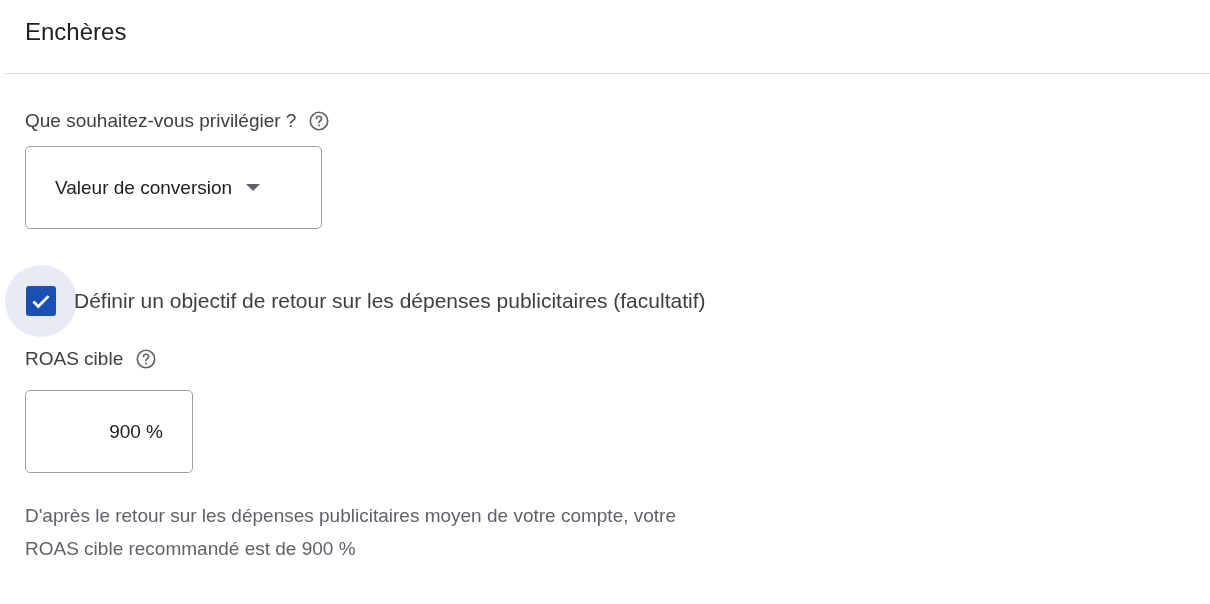  What do you see at coordinates (76, 31) in the screenshot?
I see `section-title: Enchères` at bounding box center [76, 31].